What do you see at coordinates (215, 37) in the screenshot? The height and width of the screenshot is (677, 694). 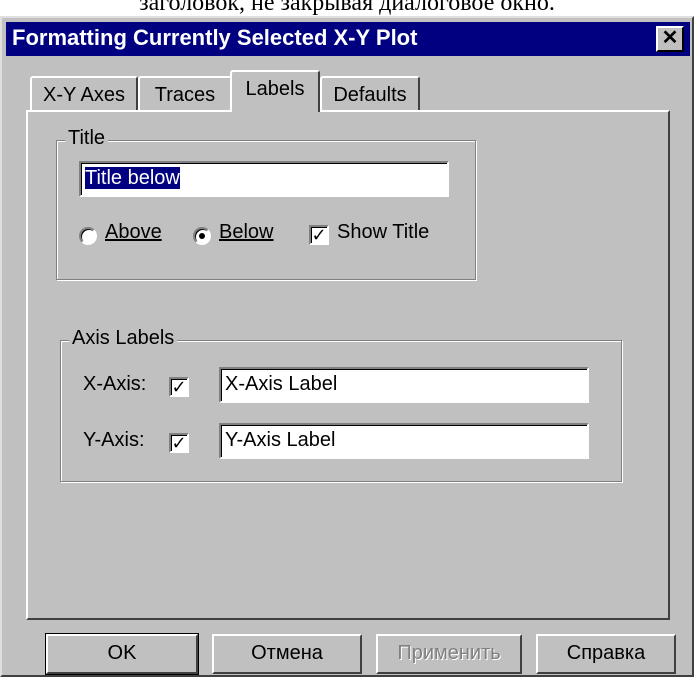 I see `window-title: Formatting Currently Selected X-Y Plot` at bounding box center [215, 37].